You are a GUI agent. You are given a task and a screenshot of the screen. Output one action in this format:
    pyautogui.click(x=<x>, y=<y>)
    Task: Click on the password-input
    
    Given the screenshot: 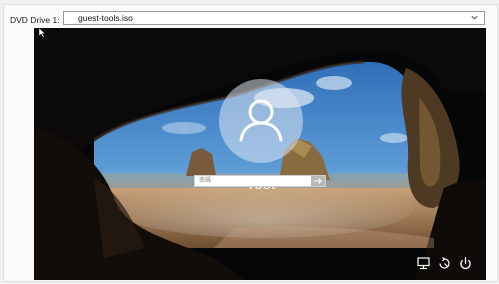 What is the action you would take?
    pyautogui.click(x=254, y=181)
    